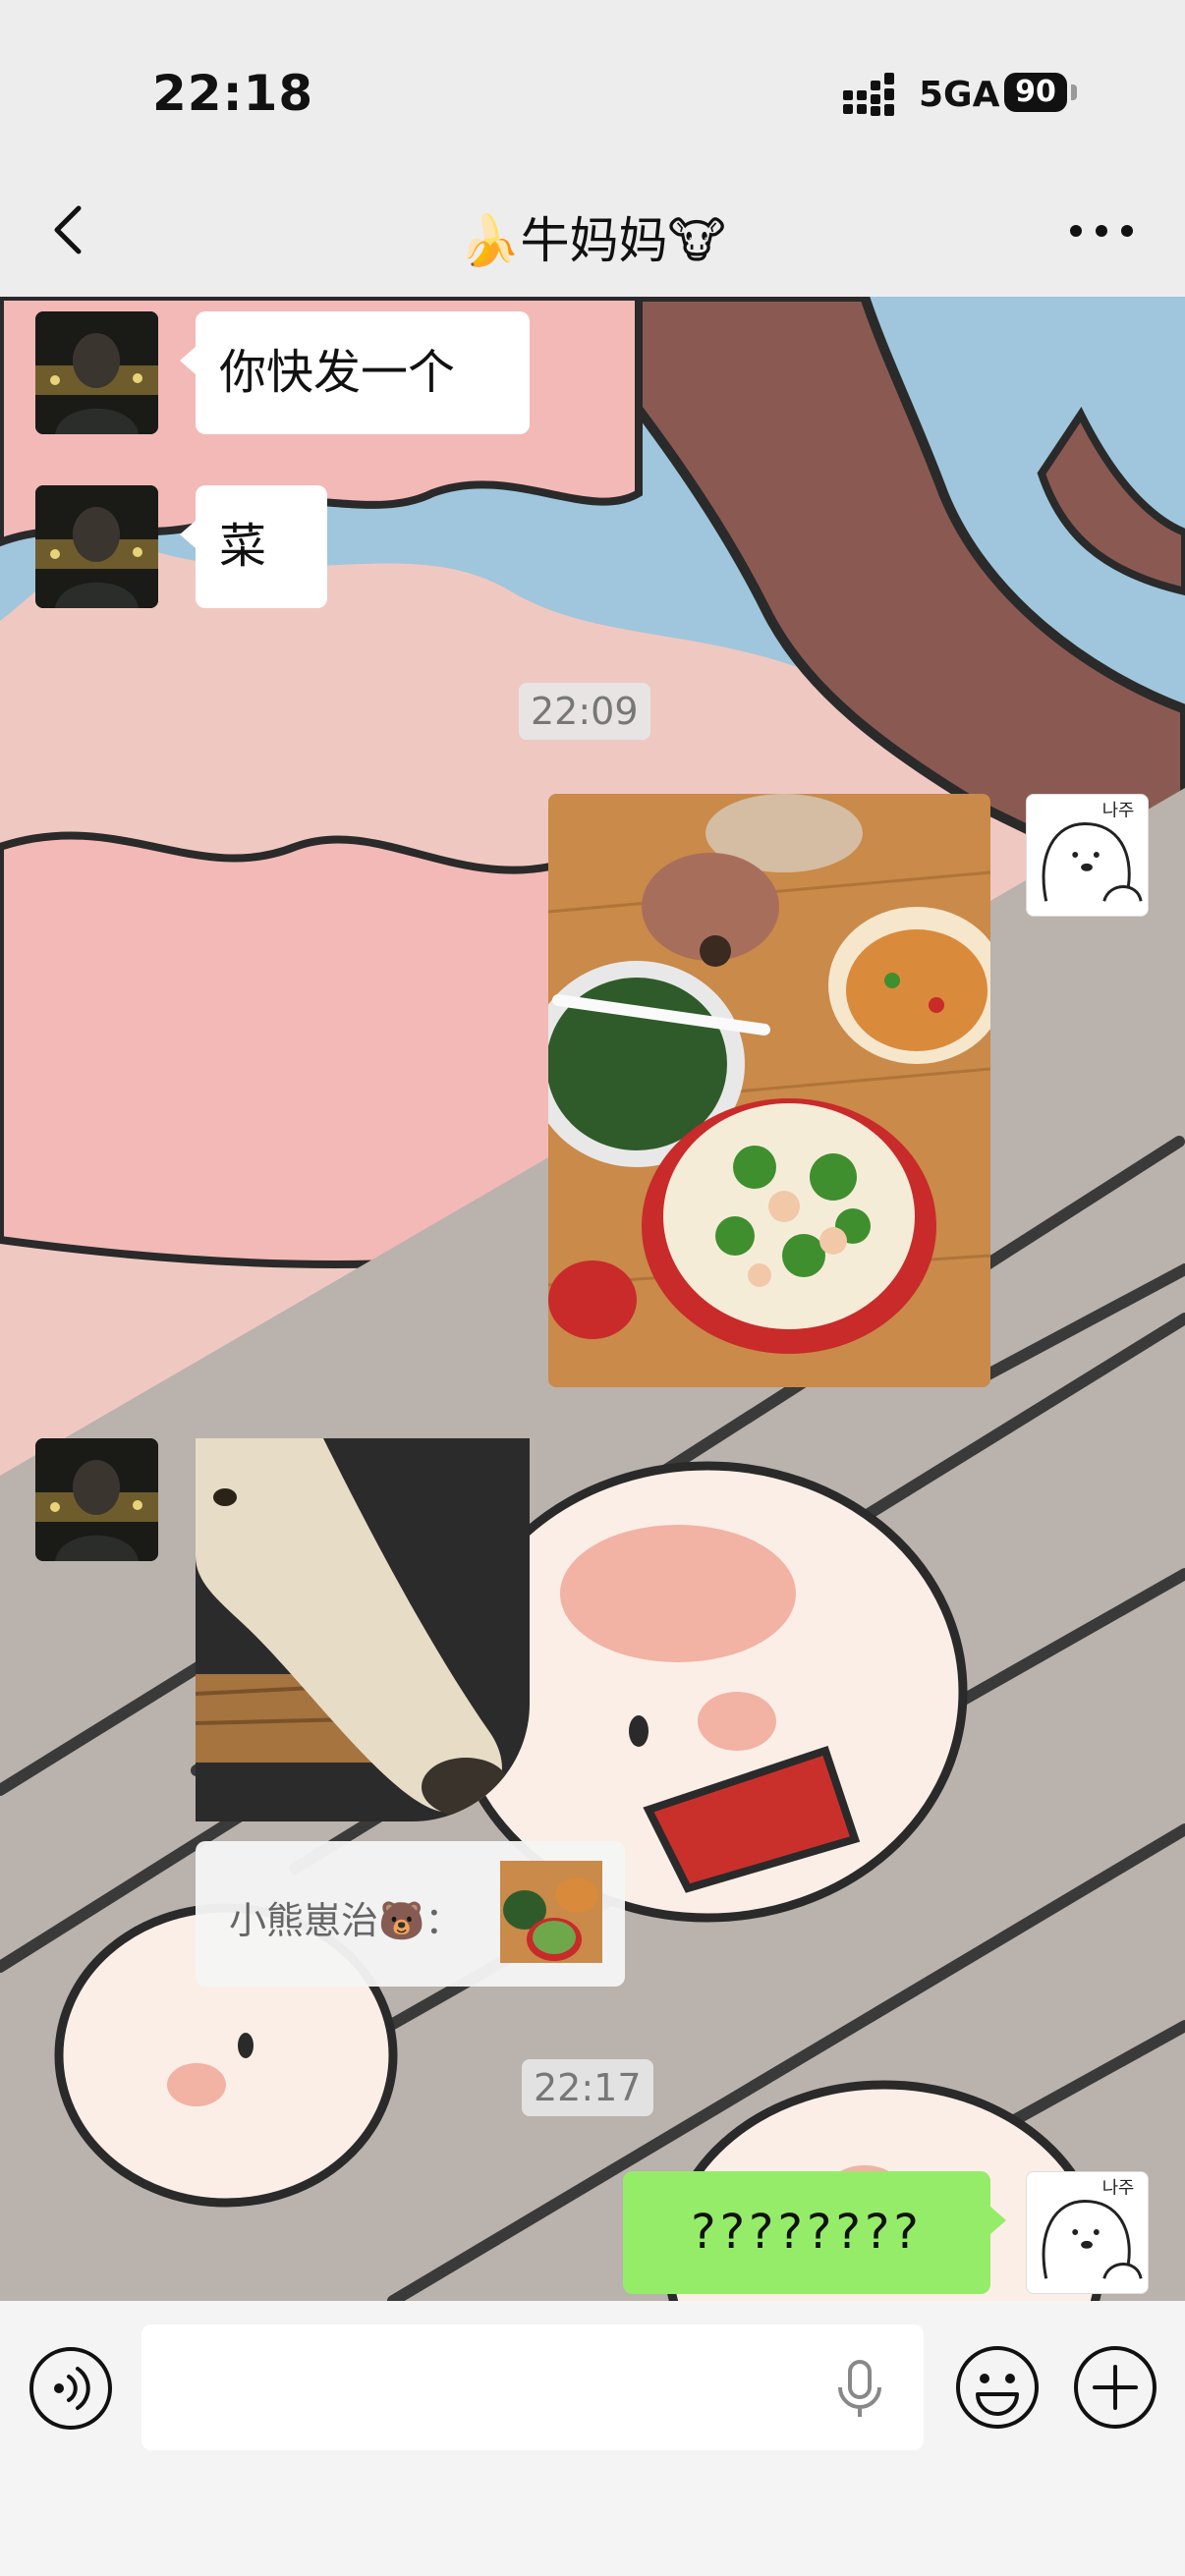  I want to click on chat-title: 🍌牛妈妈🐮, so click(592, 240).